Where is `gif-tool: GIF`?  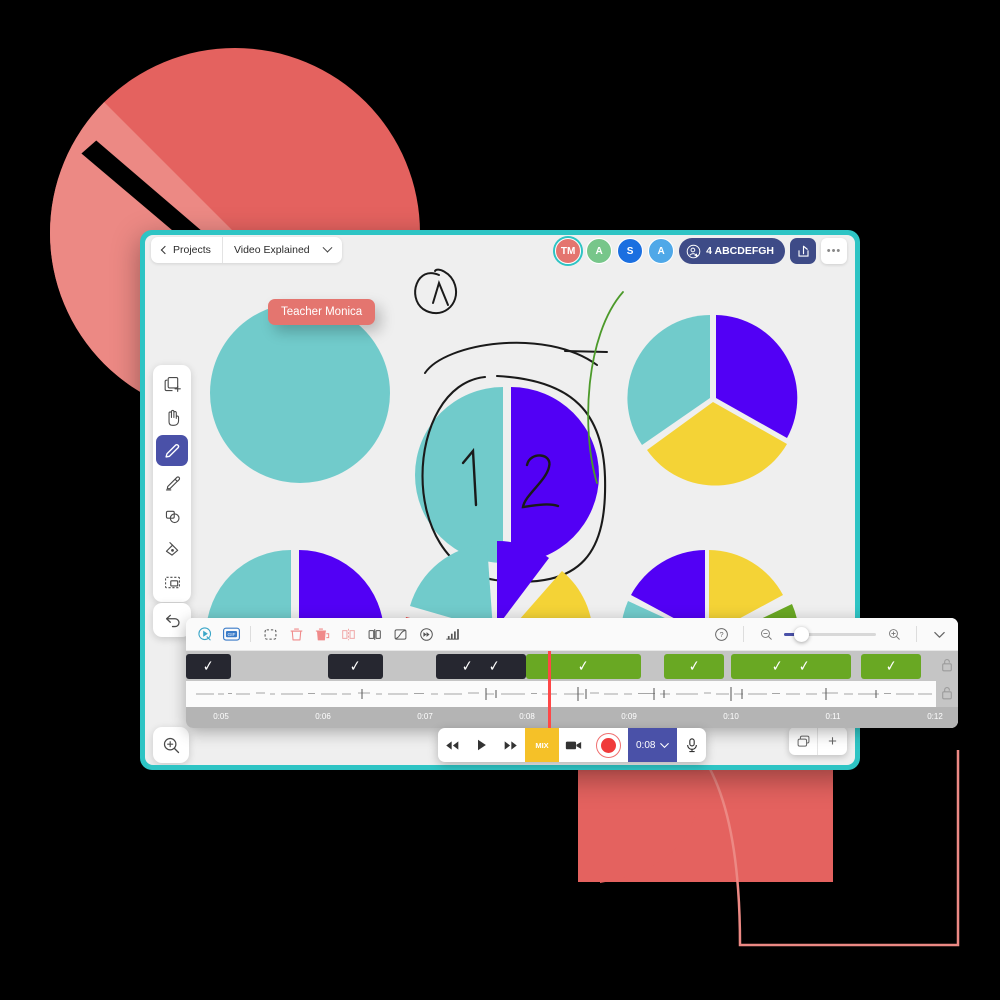 gif-tool: GIF is located at coordinates (231, 634).